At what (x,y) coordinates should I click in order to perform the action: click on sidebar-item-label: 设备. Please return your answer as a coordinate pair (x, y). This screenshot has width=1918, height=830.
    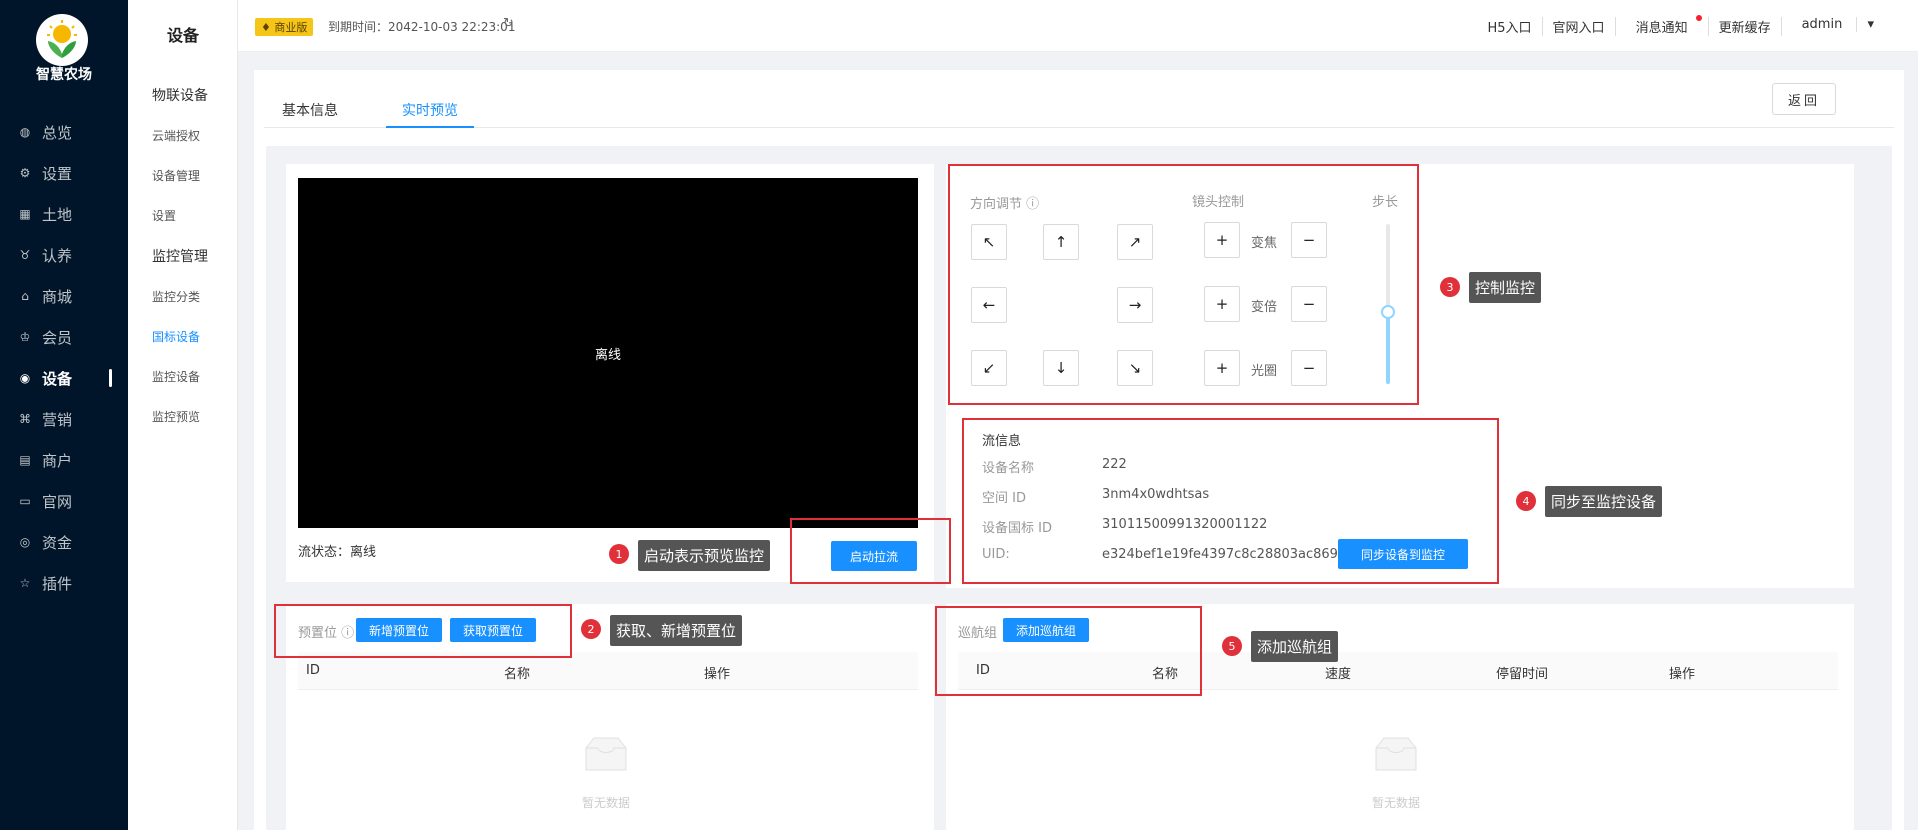
    Looking at the image, I should click on (57, 378).